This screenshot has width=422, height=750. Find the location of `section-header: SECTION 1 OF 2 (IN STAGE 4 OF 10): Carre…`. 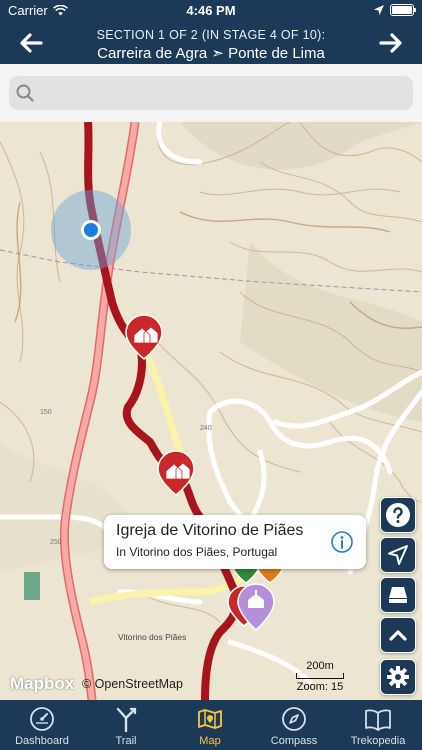

section-header: SECTION 1 OF 2 (IN STAGE 4 OF 10): Carre… is located at coordinates (211, 43).